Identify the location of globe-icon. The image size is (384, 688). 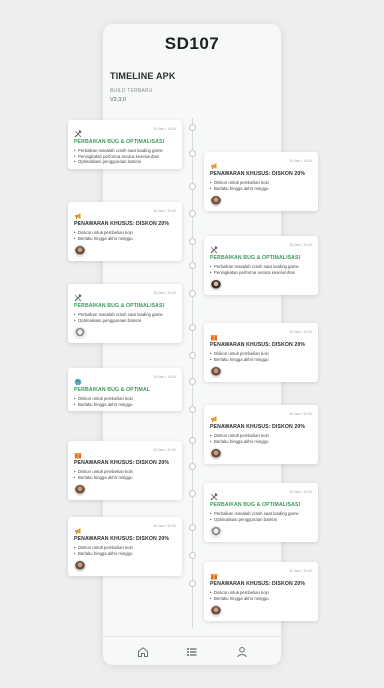
(78, 379).